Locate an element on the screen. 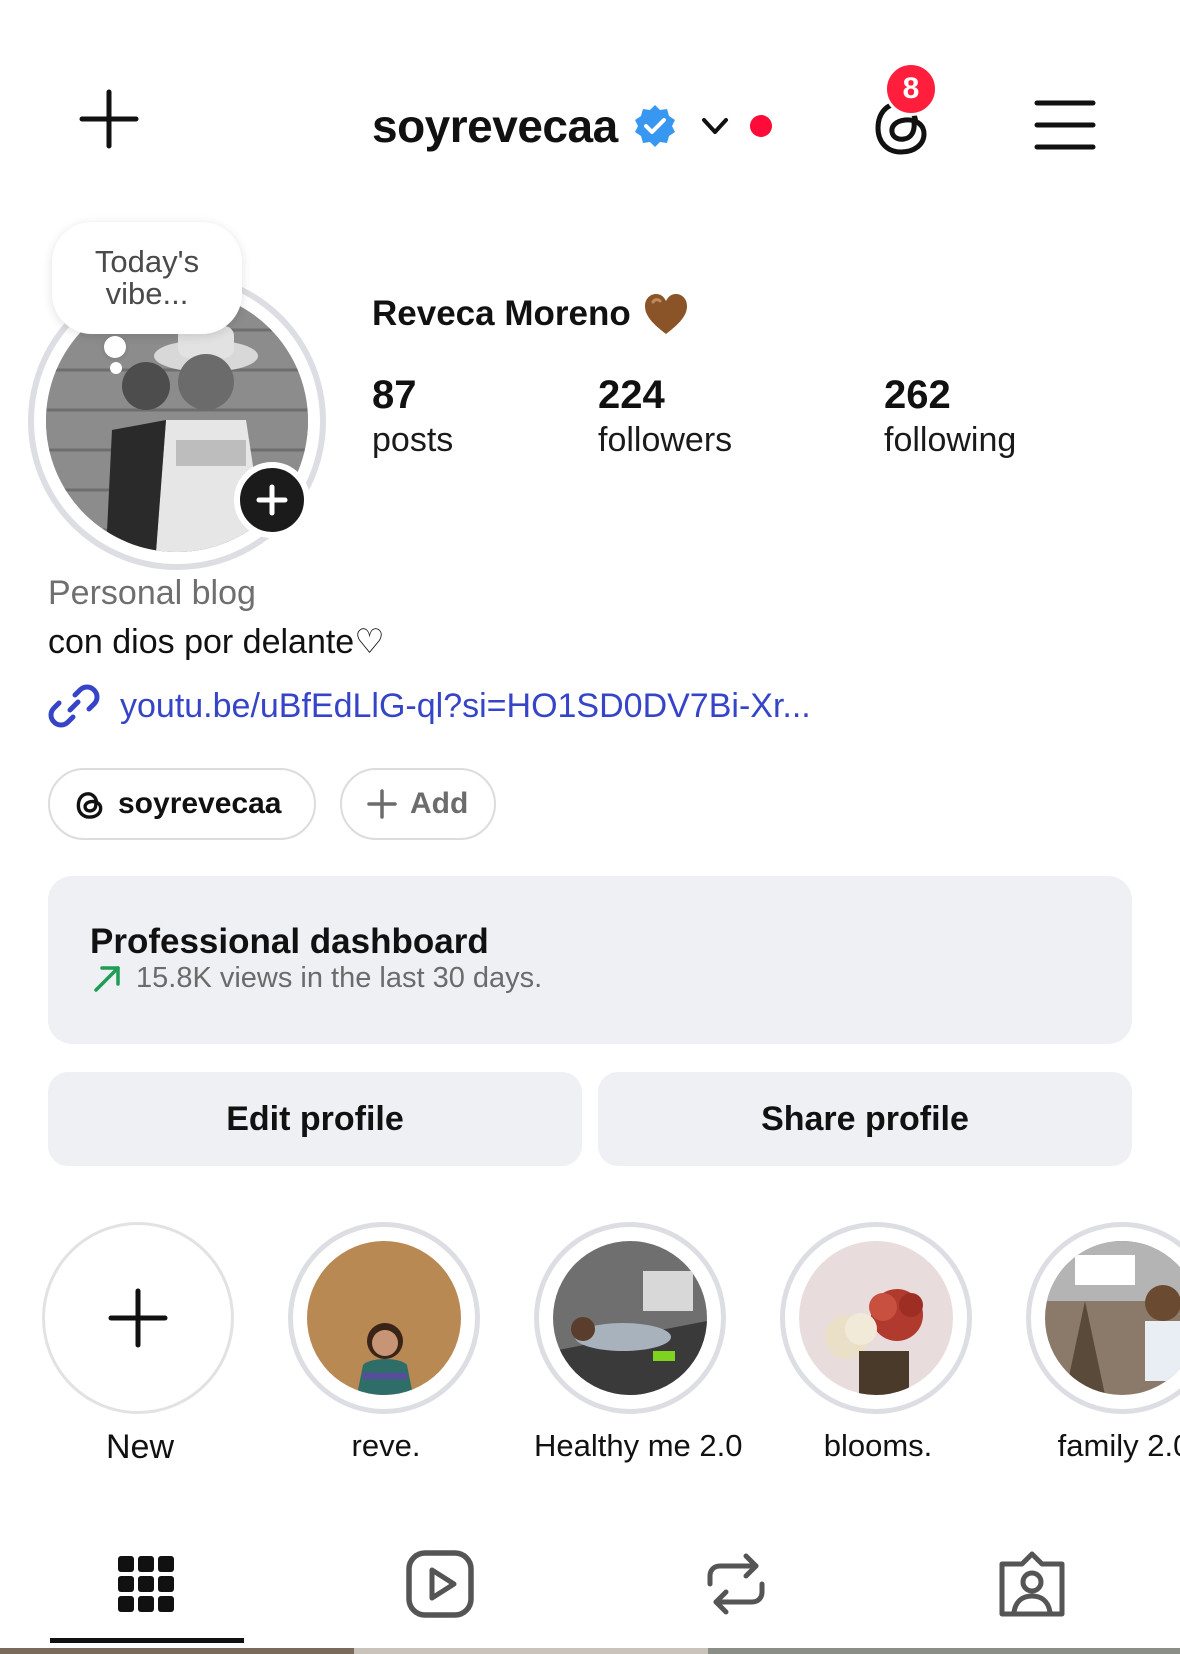 Image resolution: width=1180 pixels, height=1654 pixels. full-name-text: Reveca Moreno is located at coordinates (501, 313).